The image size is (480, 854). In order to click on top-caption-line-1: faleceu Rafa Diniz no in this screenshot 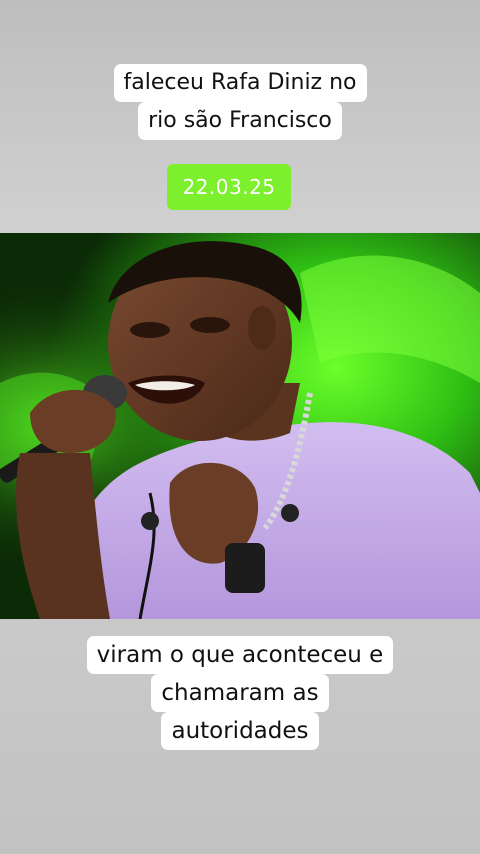, I will do `click(240, 83)`.